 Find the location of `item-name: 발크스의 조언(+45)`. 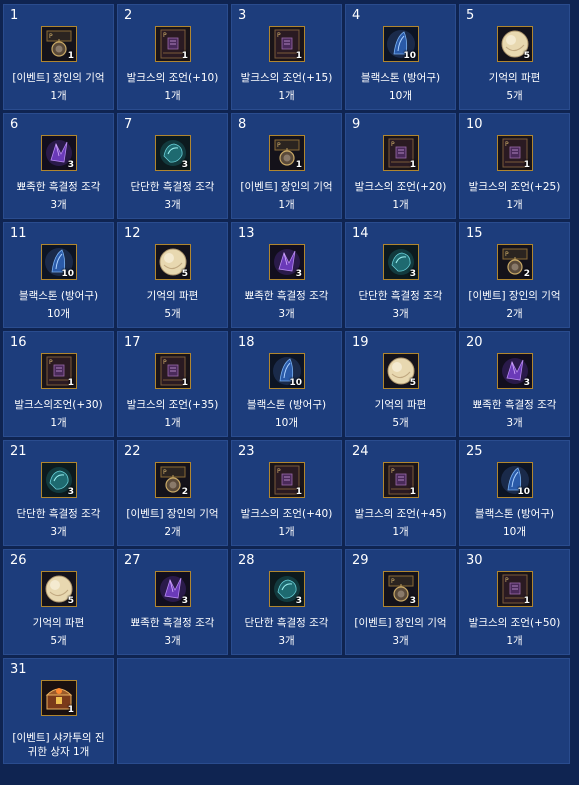

item-name: 발크스의 조언(+45) is located at coordinates (400, 514).